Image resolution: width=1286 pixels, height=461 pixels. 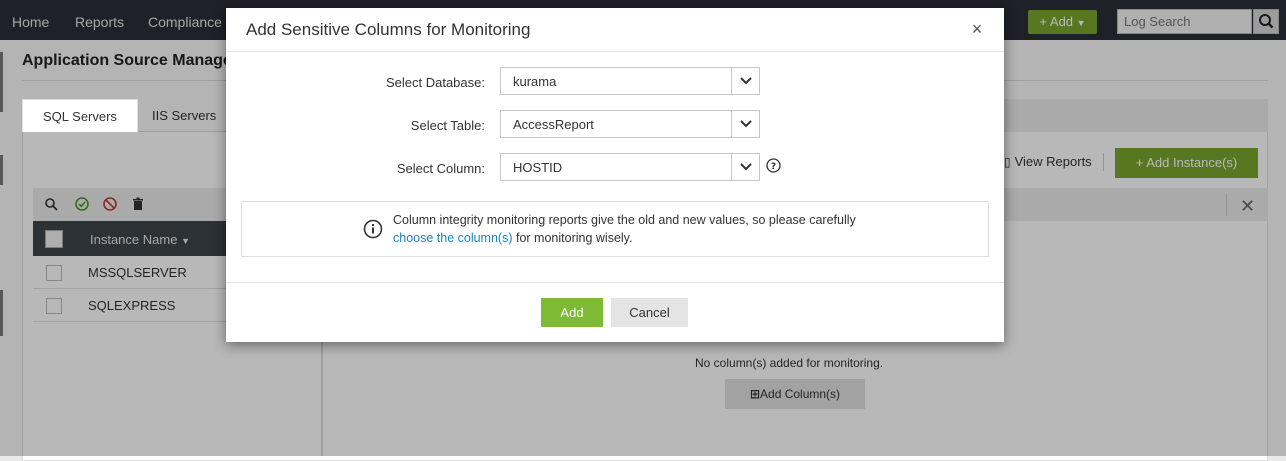 I want to click on dialog-footer-divider, so click(x=615, y=282).